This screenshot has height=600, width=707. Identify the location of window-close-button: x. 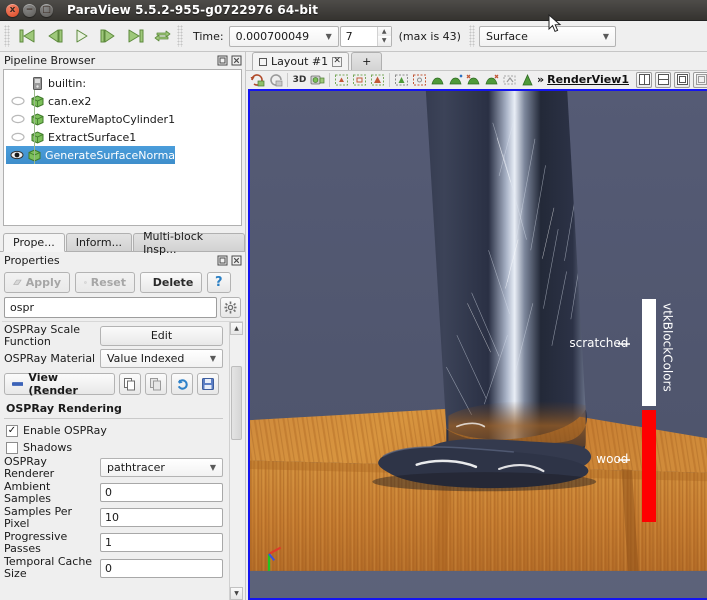
(12, 10).